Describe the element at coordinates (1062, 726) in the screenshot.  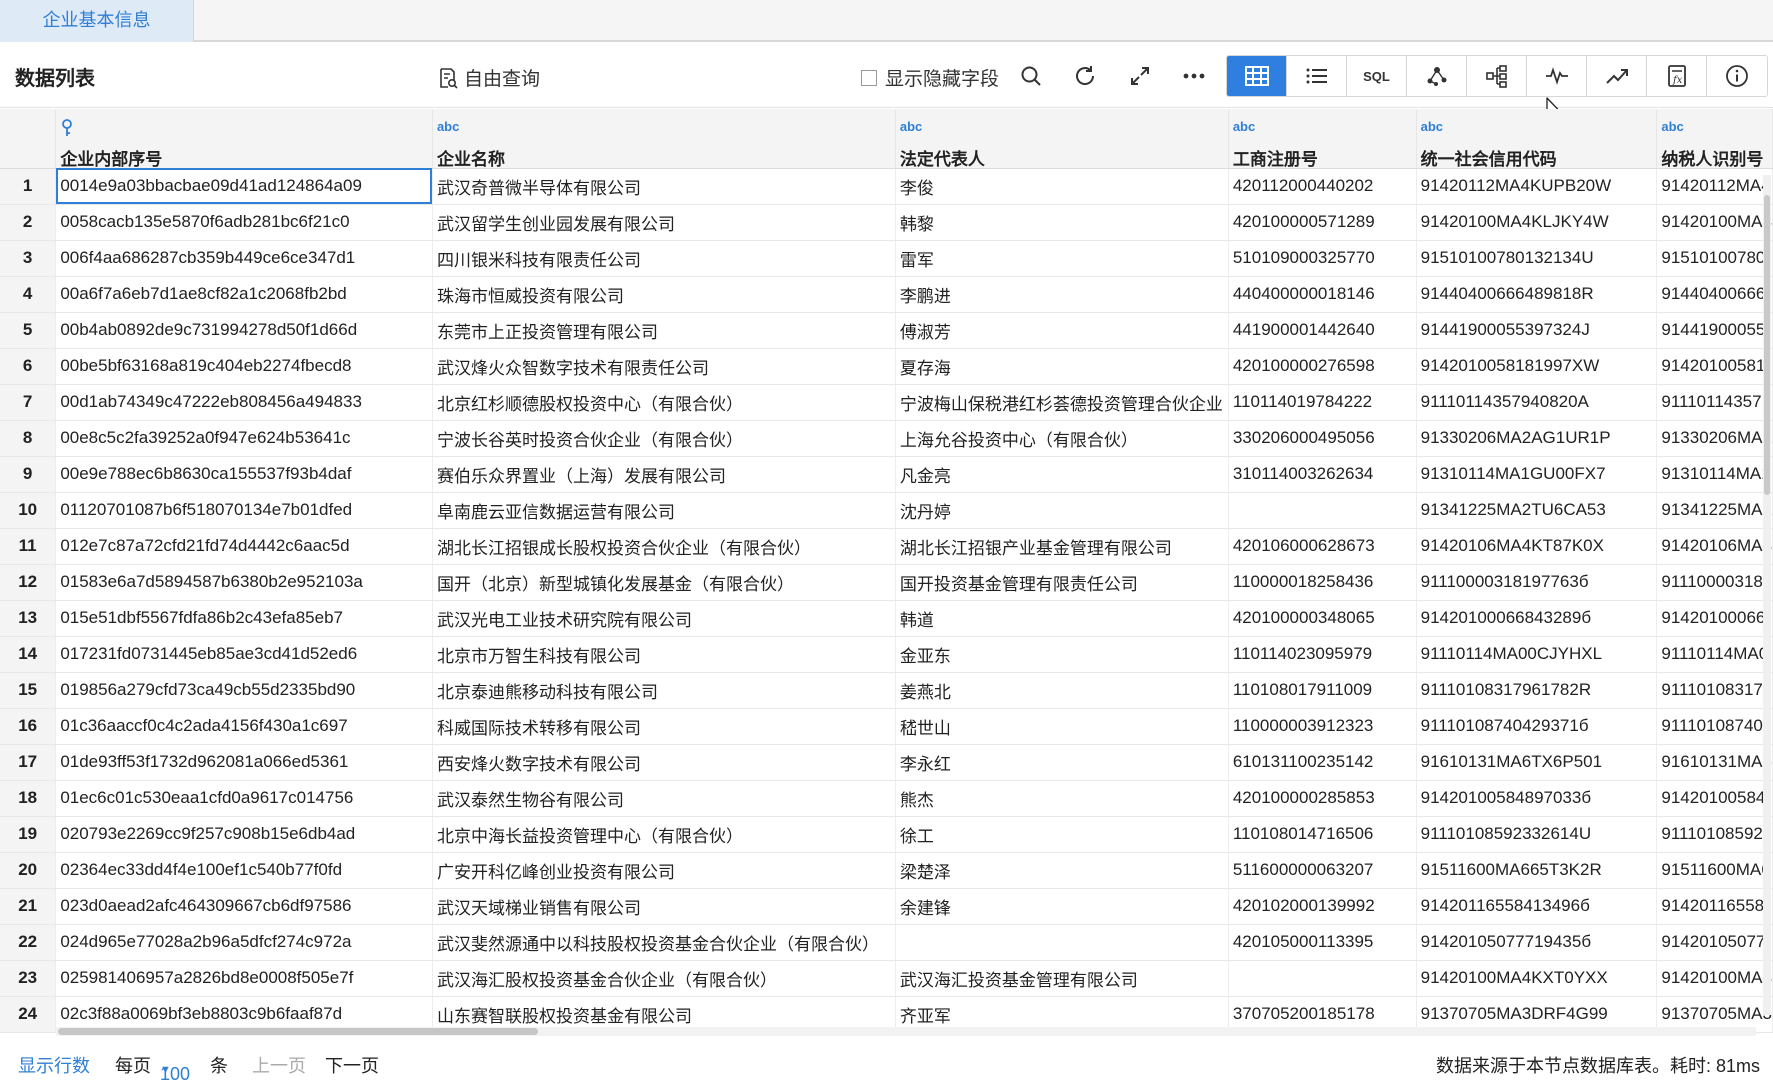
I see `table-cell: 嵇世山` at that location.